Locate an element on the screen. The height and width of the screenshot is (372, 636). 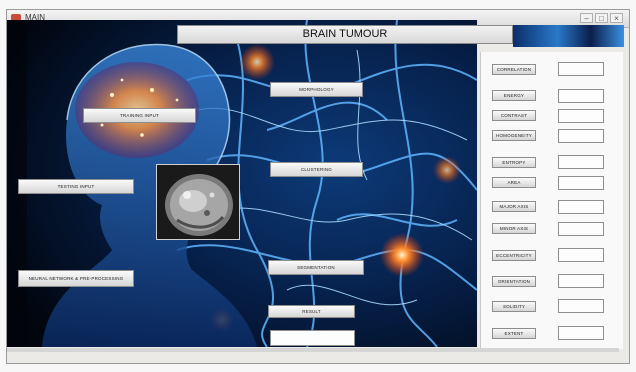
solidity-field is located at coordinates (581, 306).